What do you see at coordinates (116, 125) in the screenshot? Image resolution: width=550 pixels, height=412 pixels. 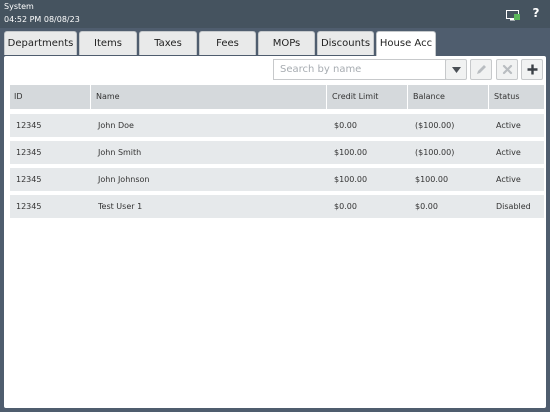 I see `cell-name: John Doe` at bounding box center [116, 125].